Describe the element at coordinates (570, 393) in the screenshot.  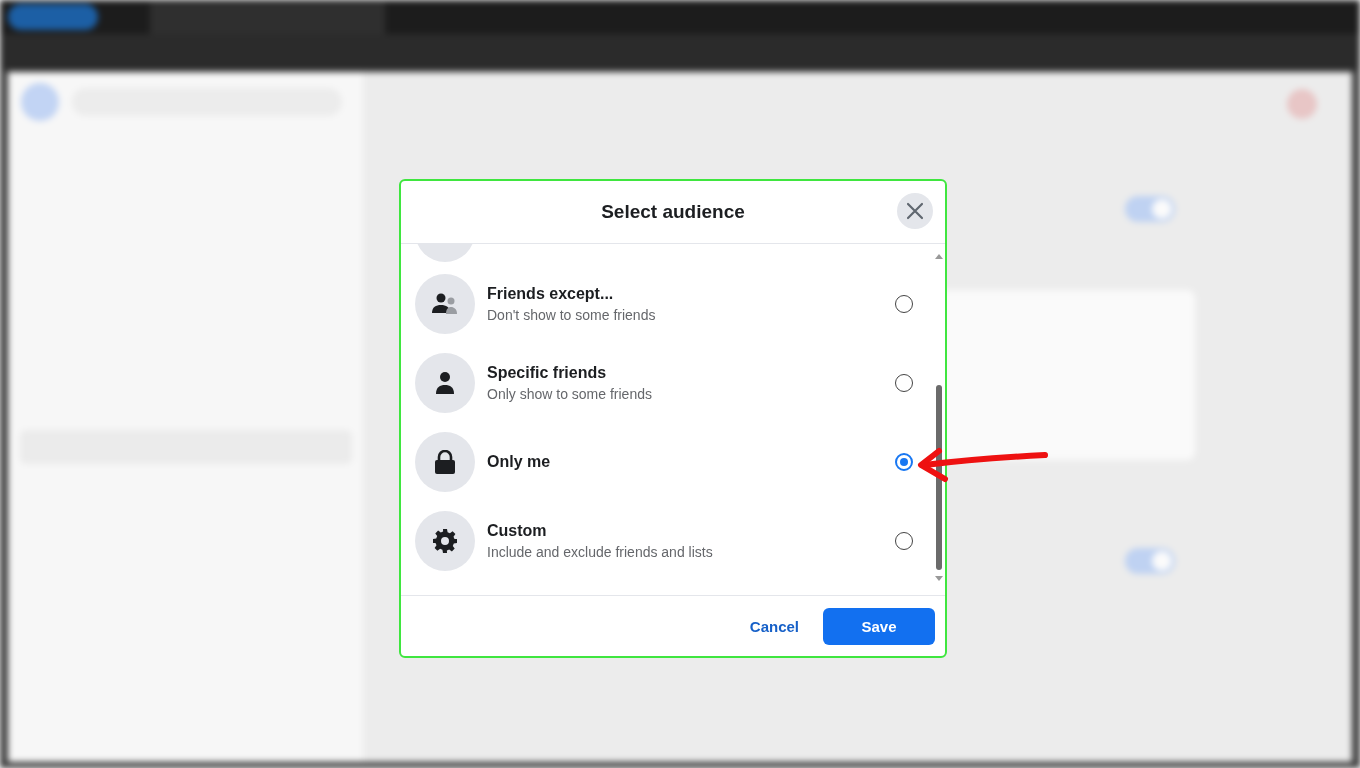
I see `option-description: Only show to some friends` at that location.